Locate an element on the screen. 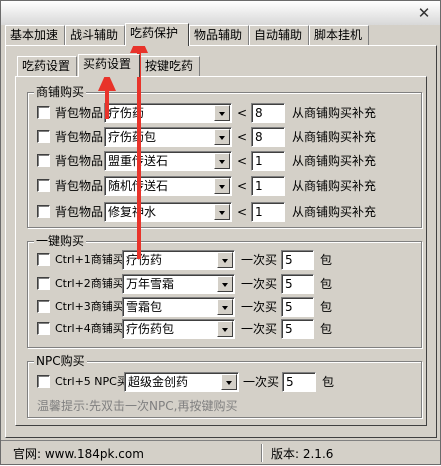 The height and width of the screenshot is (466, 441). item-select: 随机传送石 is located at coordinates (168, 186).